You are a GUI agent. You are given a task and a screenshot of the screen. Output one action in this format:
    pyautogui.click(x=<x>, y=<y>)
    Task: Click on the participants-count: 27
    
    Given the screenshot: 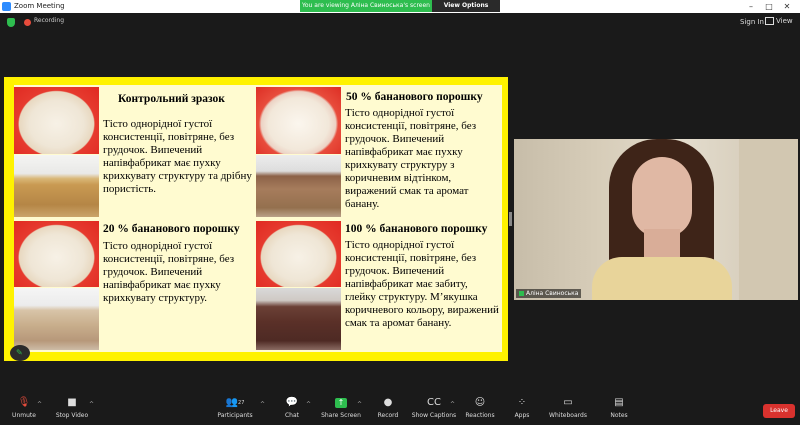 What is the action you would take?
    pyautogui.click(x=241, y=403)
    